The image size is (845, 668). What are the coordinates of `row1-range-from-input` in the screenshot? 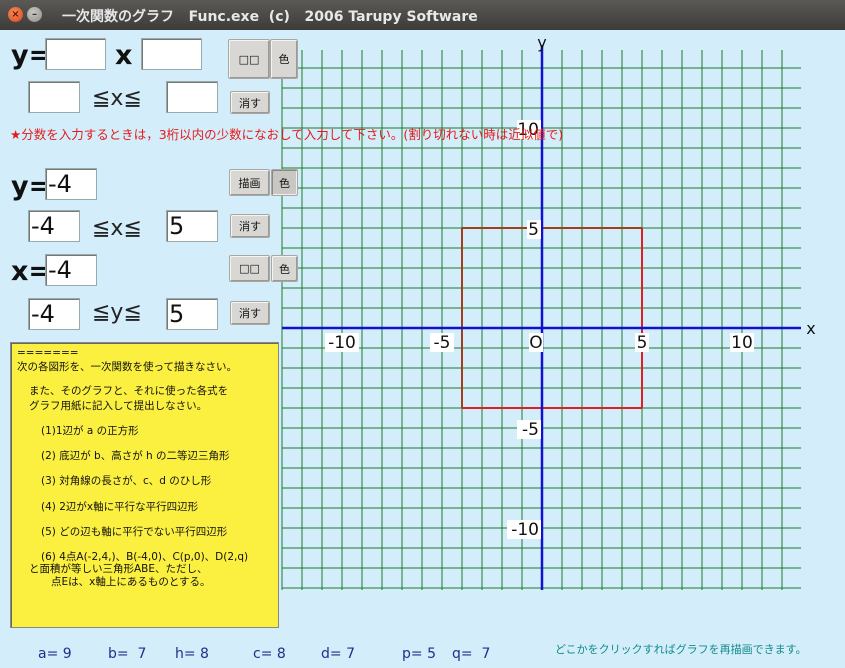 It's located at (54, 97).